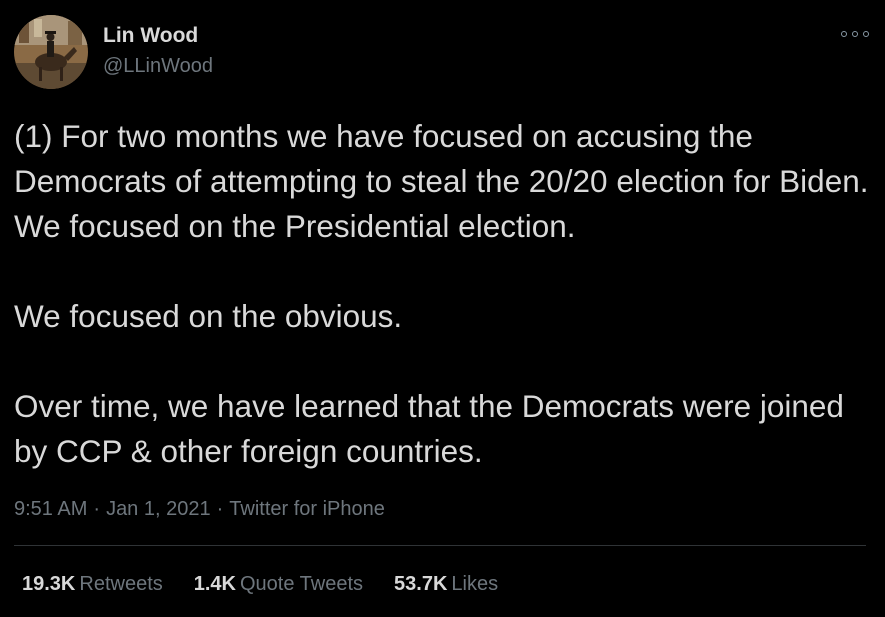 This screenshot has width=885, height=617. I want to click on tweet-time: 9:51 AM, so click(50, 509).